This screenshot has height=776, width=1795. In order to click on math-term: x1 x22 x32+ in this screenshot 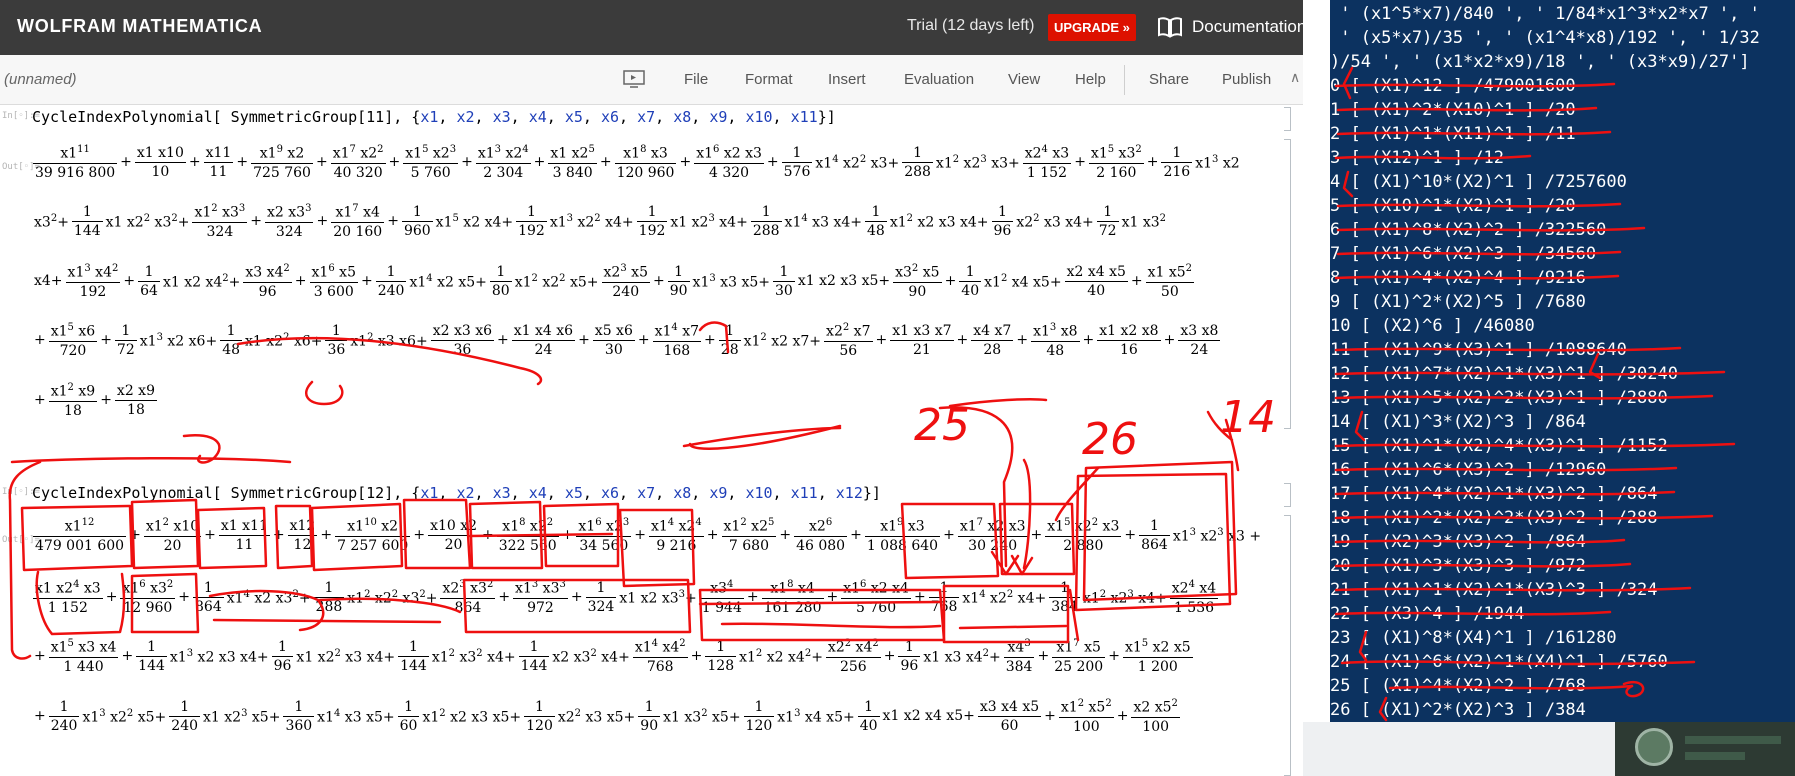, I will do `click(147, 221)`.